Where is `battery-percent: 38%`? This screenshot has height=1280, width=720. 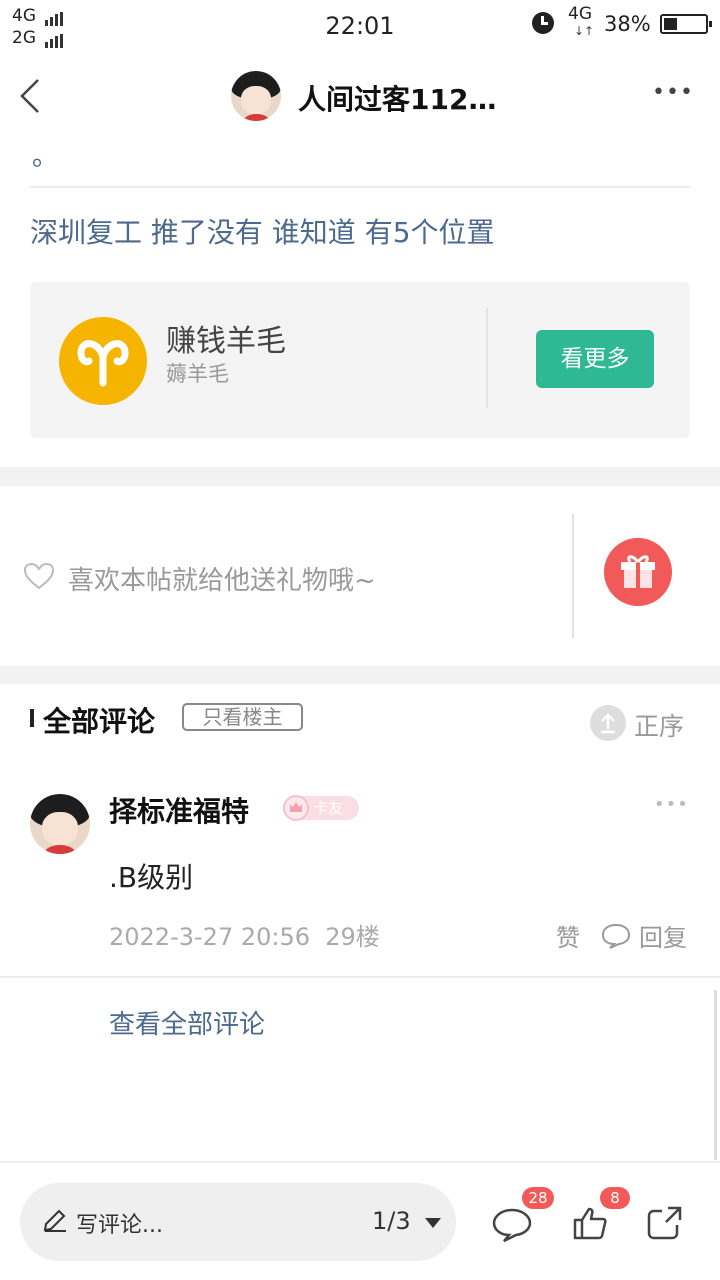 battery-percent: 38% is located at coordinates (627, 24).